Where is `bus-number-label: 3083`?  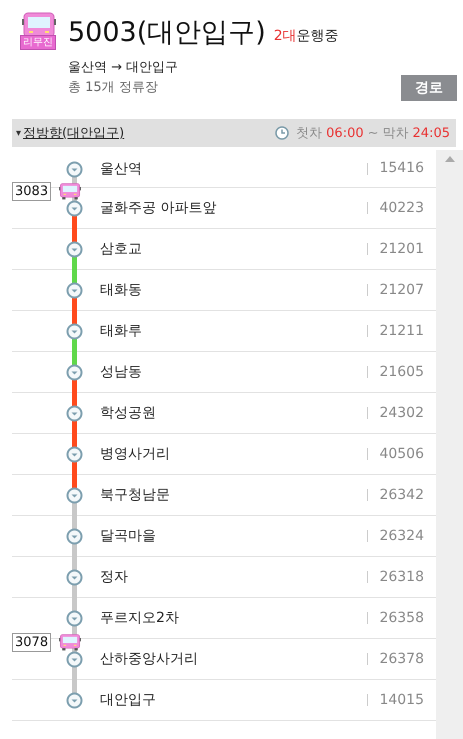 bus-number-label: 3083 is located at coordinates (32, 191).